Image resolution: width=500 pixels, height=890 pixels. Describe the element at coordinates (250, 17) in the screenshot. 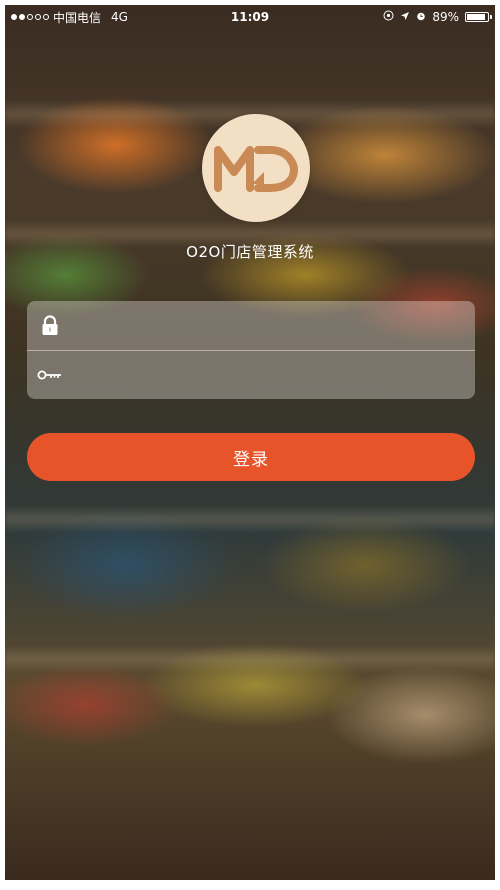

I see `status-bar: 中国电信 4G 11:09 89%` at that location.